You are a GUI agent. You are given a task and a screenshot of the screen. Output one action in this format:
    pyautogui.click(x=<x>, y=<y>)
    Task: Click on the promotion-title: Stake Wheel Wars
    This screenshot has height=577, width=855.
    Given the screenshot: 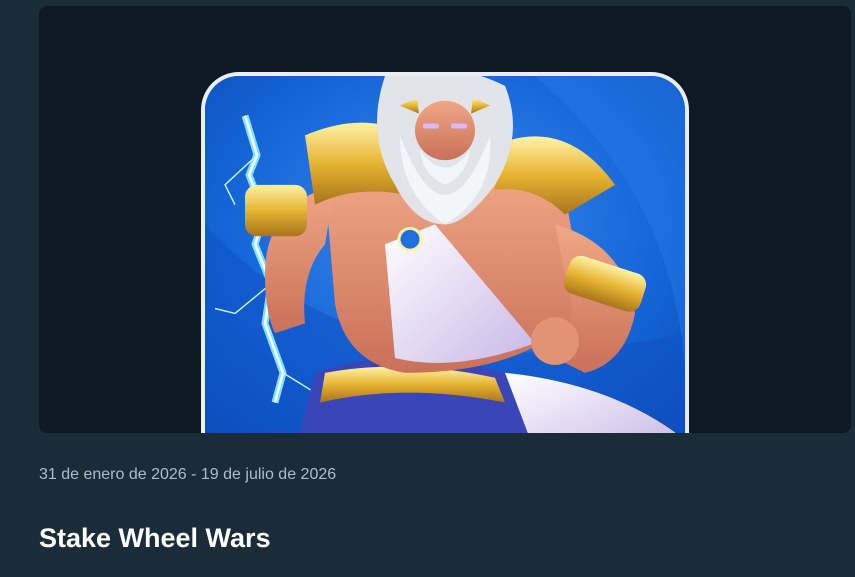 What is the action you would take?
    pyautogui.click(x=155, y=538)
    